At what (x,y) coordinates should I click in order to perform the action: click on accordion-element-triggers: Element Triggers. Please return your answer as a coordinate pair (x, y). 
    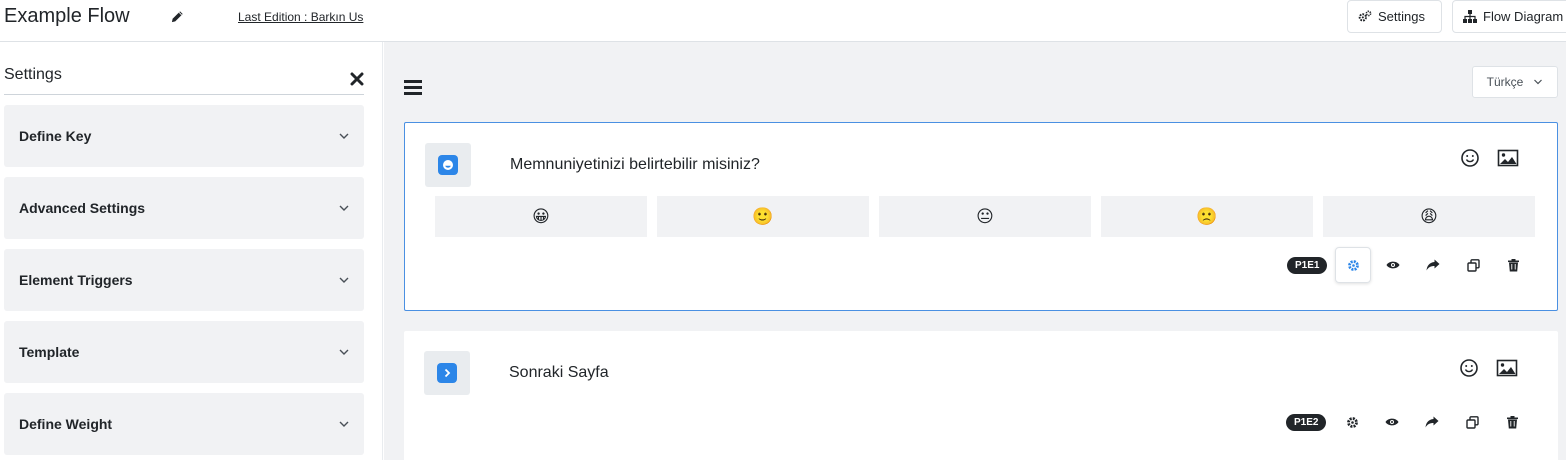
    Looking at the image, I should click on (184, 280).